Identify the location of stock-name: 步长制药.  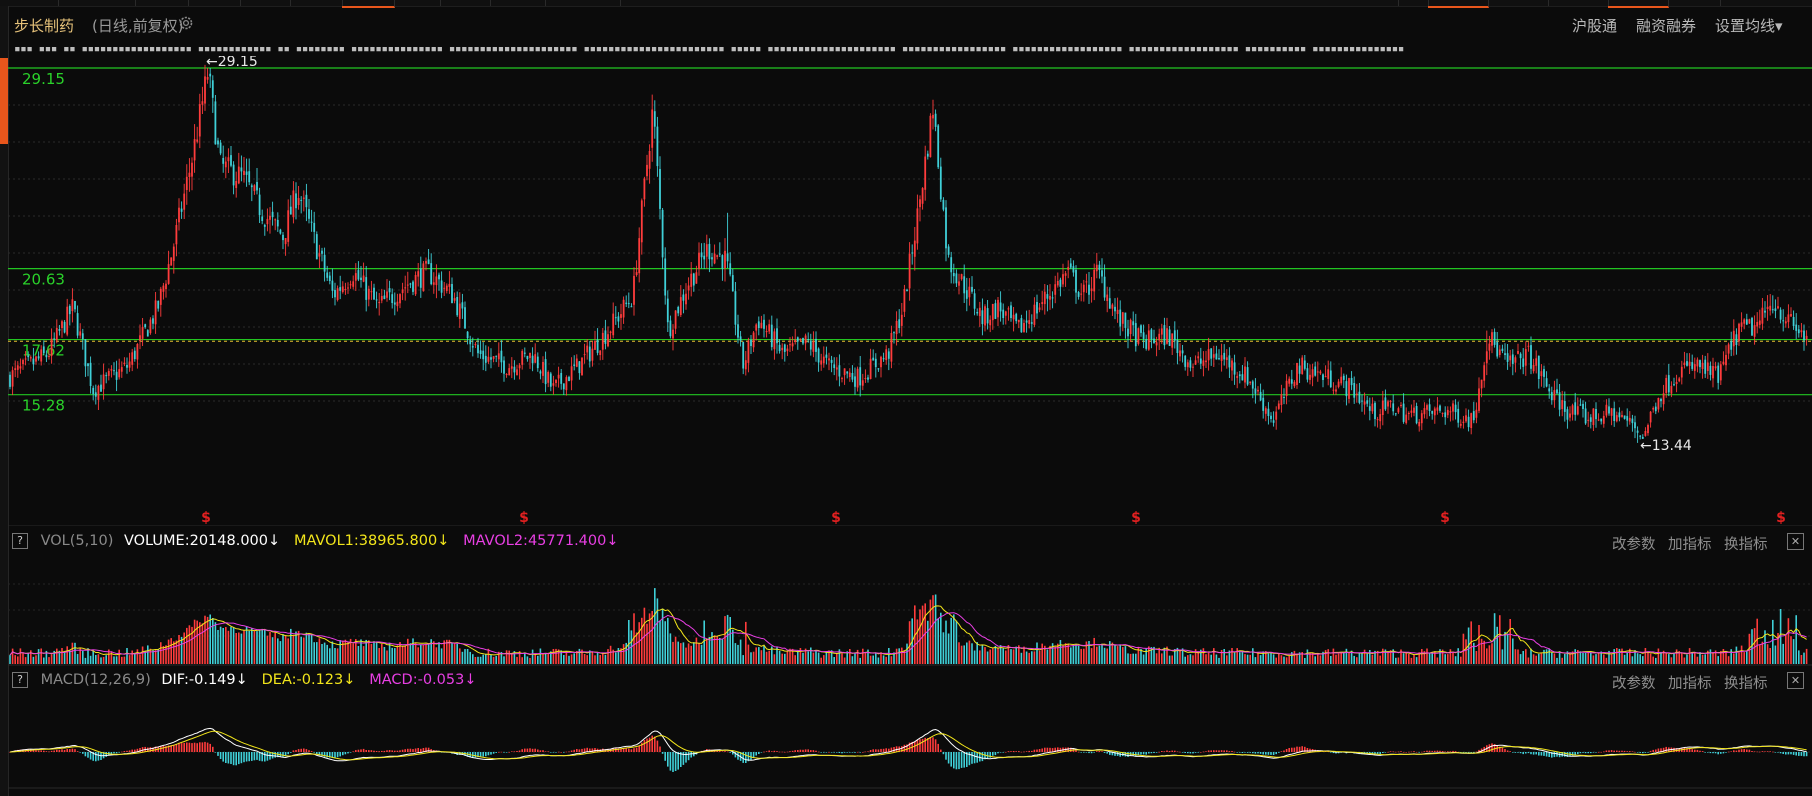
(44, 25).